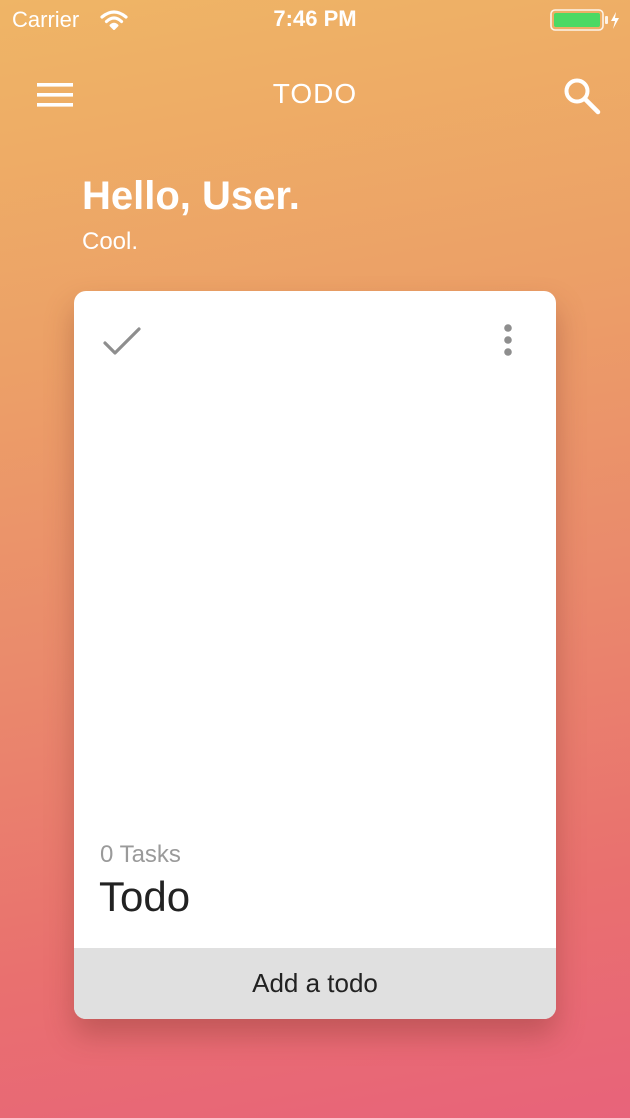 The width and height of the screenshot is (630, 1118). What do you see at coordinates (582, 96) in the screenshot?
I see `search-icon` at bounding box center [582, 96].